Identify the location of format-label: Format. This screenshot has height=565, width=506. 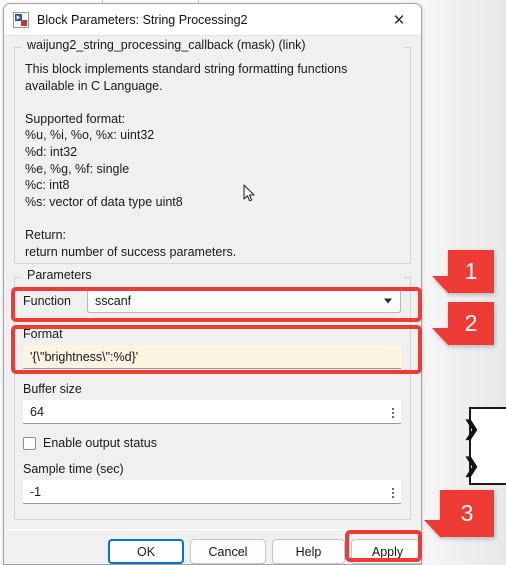
(43, 334).